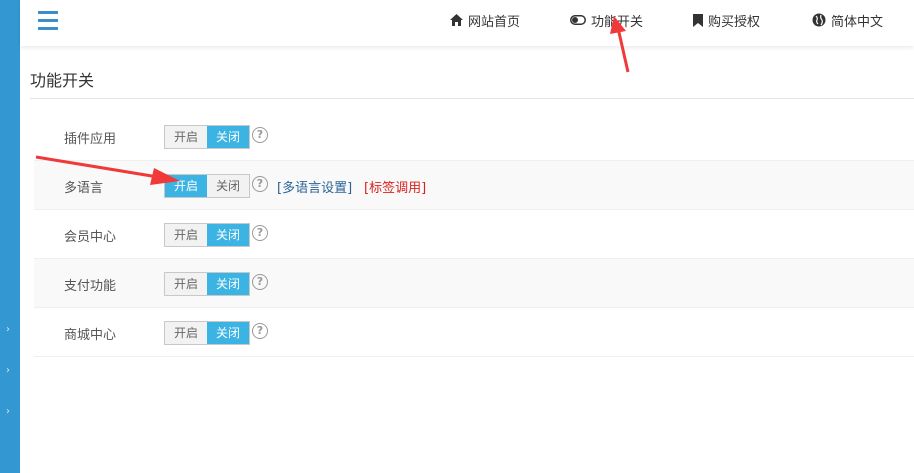 Image resolution: width=914 pixels, height=473 pixels. I want to click on title-divider, so click(472, 98).